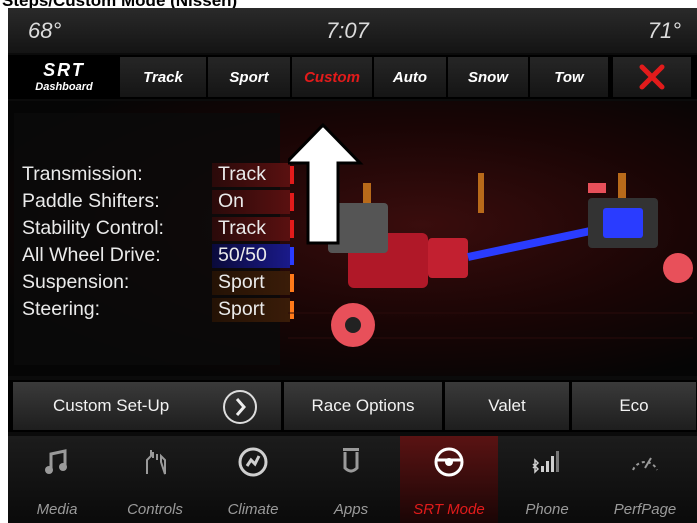 Image resolution: width=697 pixels, height=523 pixels. I want to click on driver-temp: 68°, so click(44, 31).